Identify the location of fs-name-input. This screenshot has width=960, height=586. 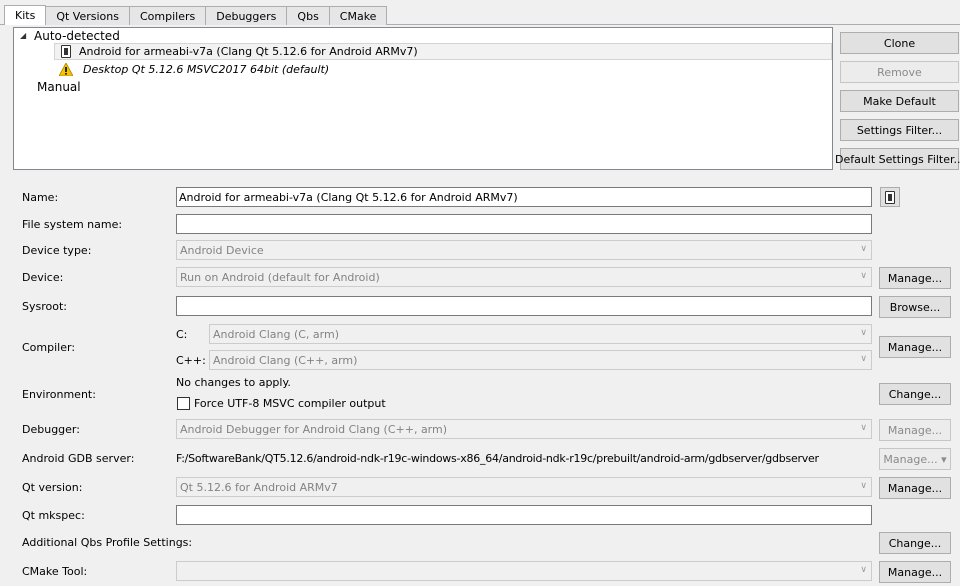
(524, 224).